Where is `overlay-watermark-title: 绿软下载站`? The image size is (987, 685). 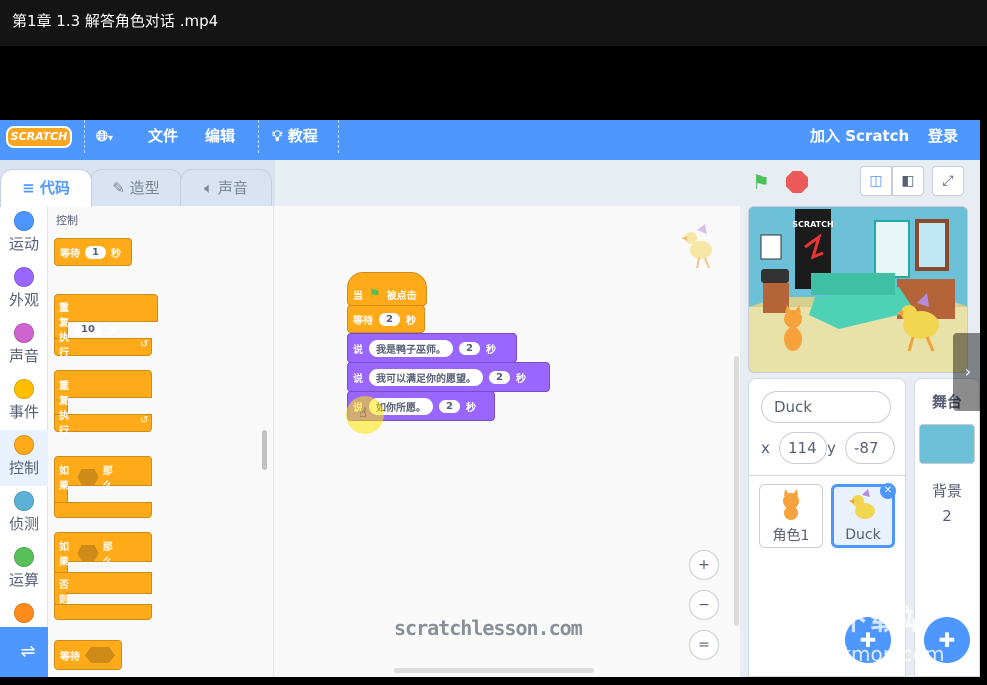 overlay-watermark-title: 绿软下载站 is located at coordinates (855, 619).